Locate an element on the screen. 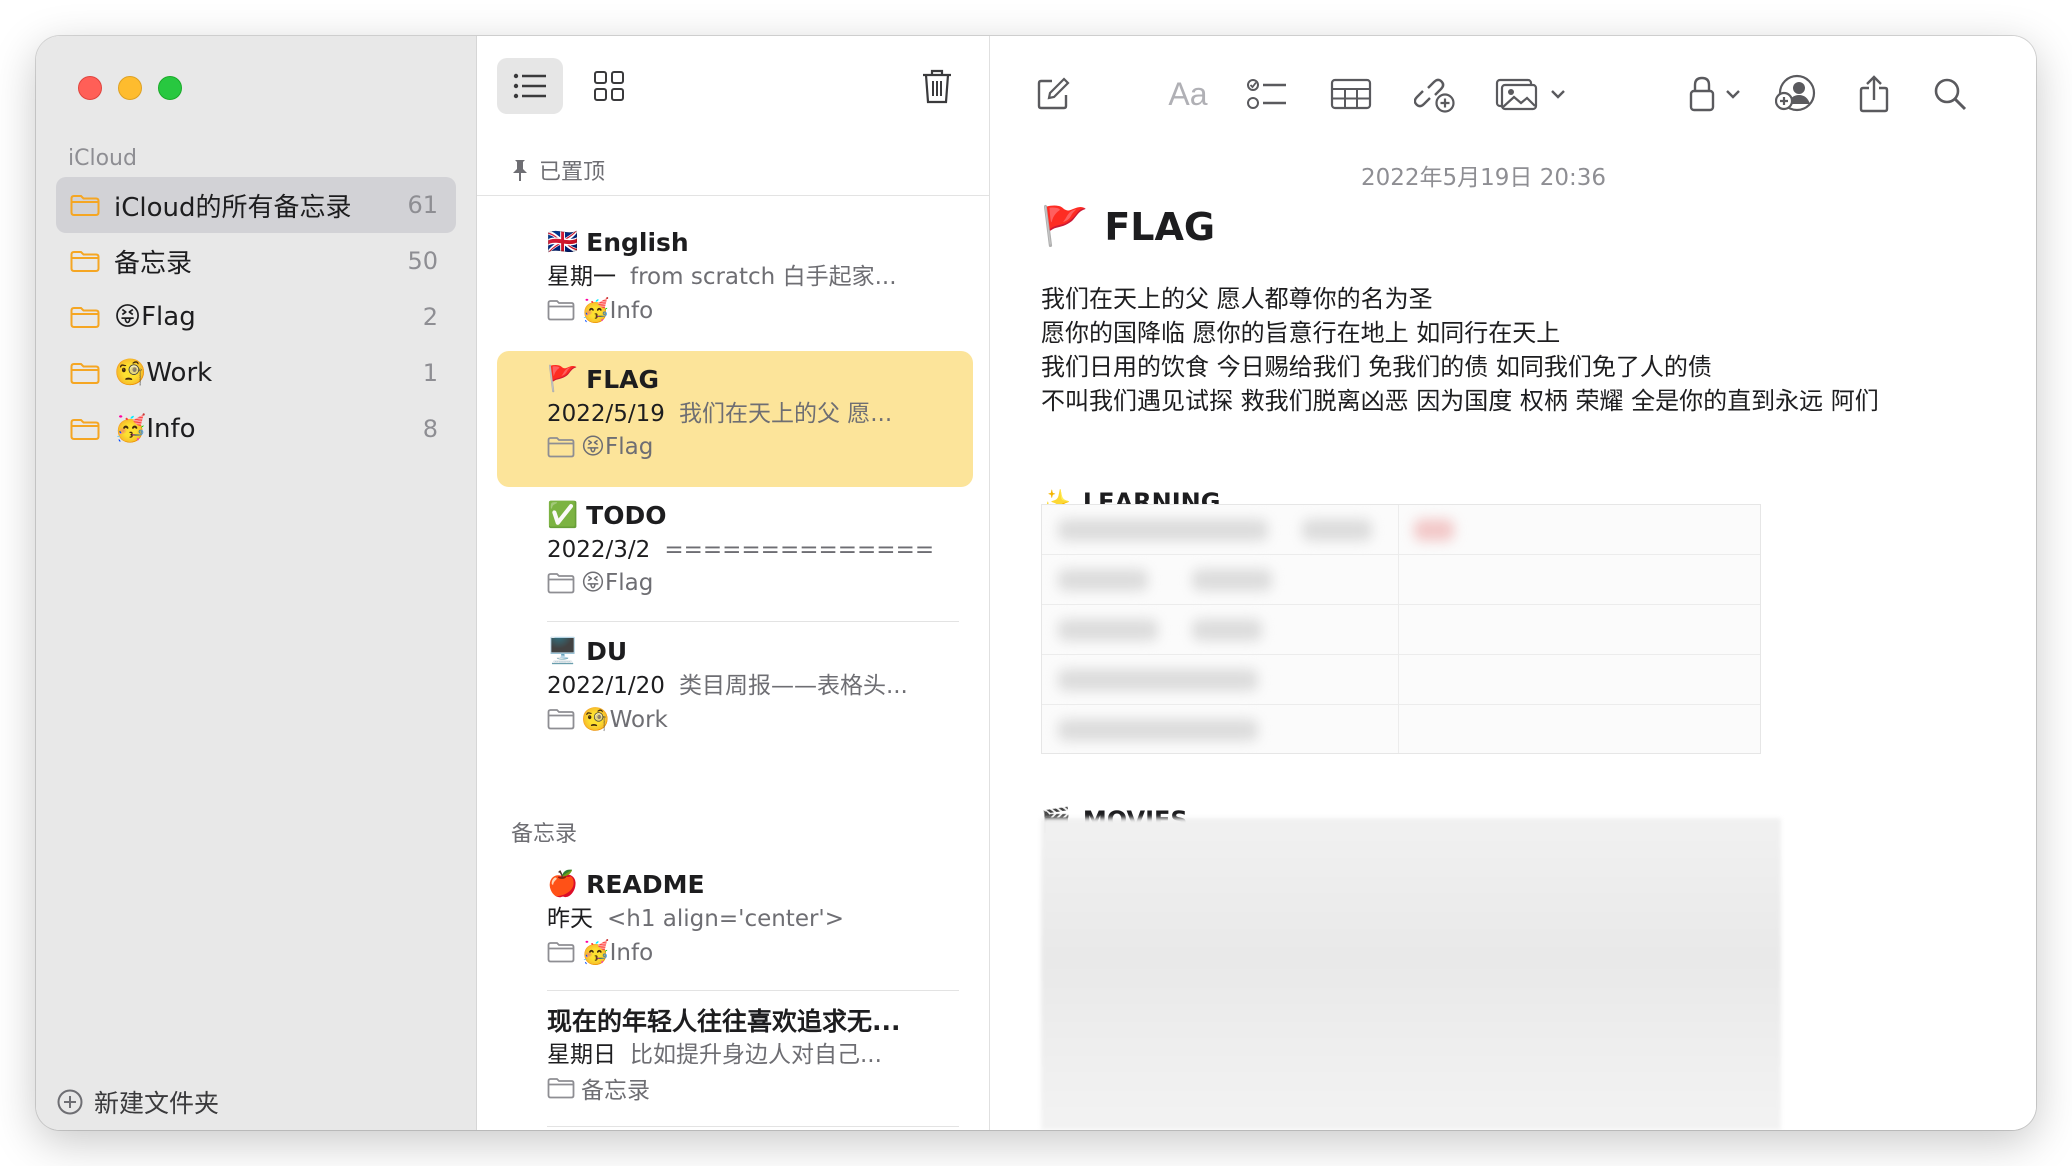  note-emoji: 🇬🇧 is located at coordinates (563, 241).